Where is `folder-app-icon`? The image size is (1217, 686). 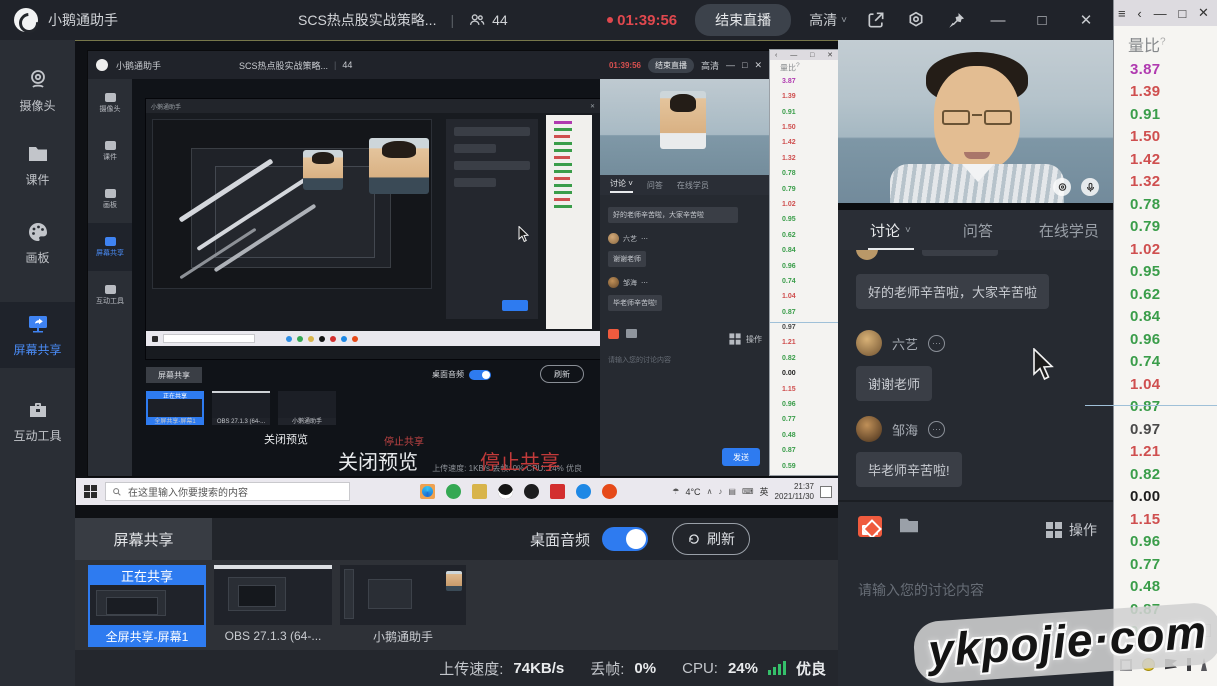 folder-app-icon is located at coordinates (479, 491).